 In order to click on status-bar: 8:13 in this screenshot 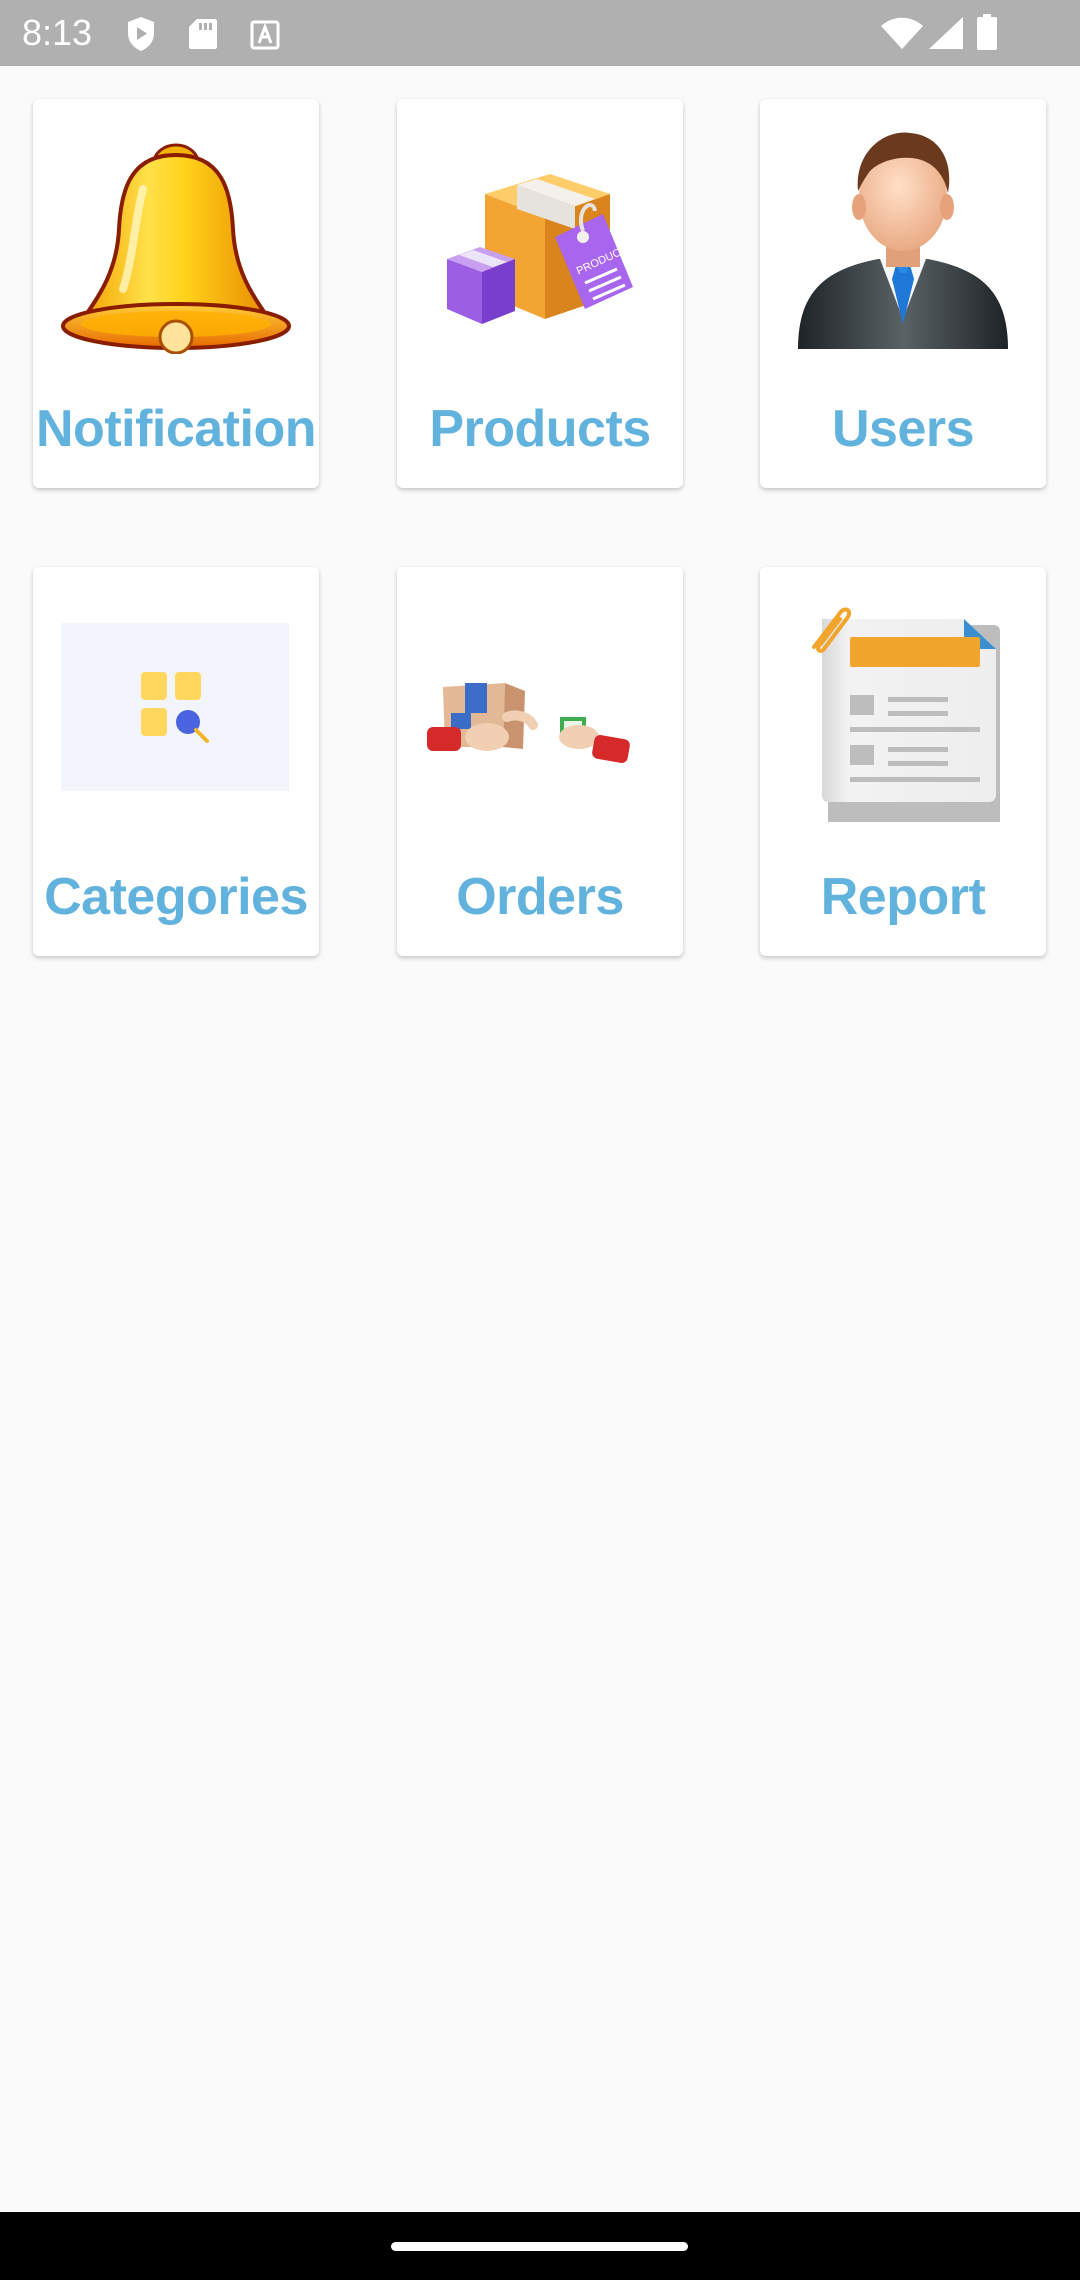, I will do `click(540, 33)`.